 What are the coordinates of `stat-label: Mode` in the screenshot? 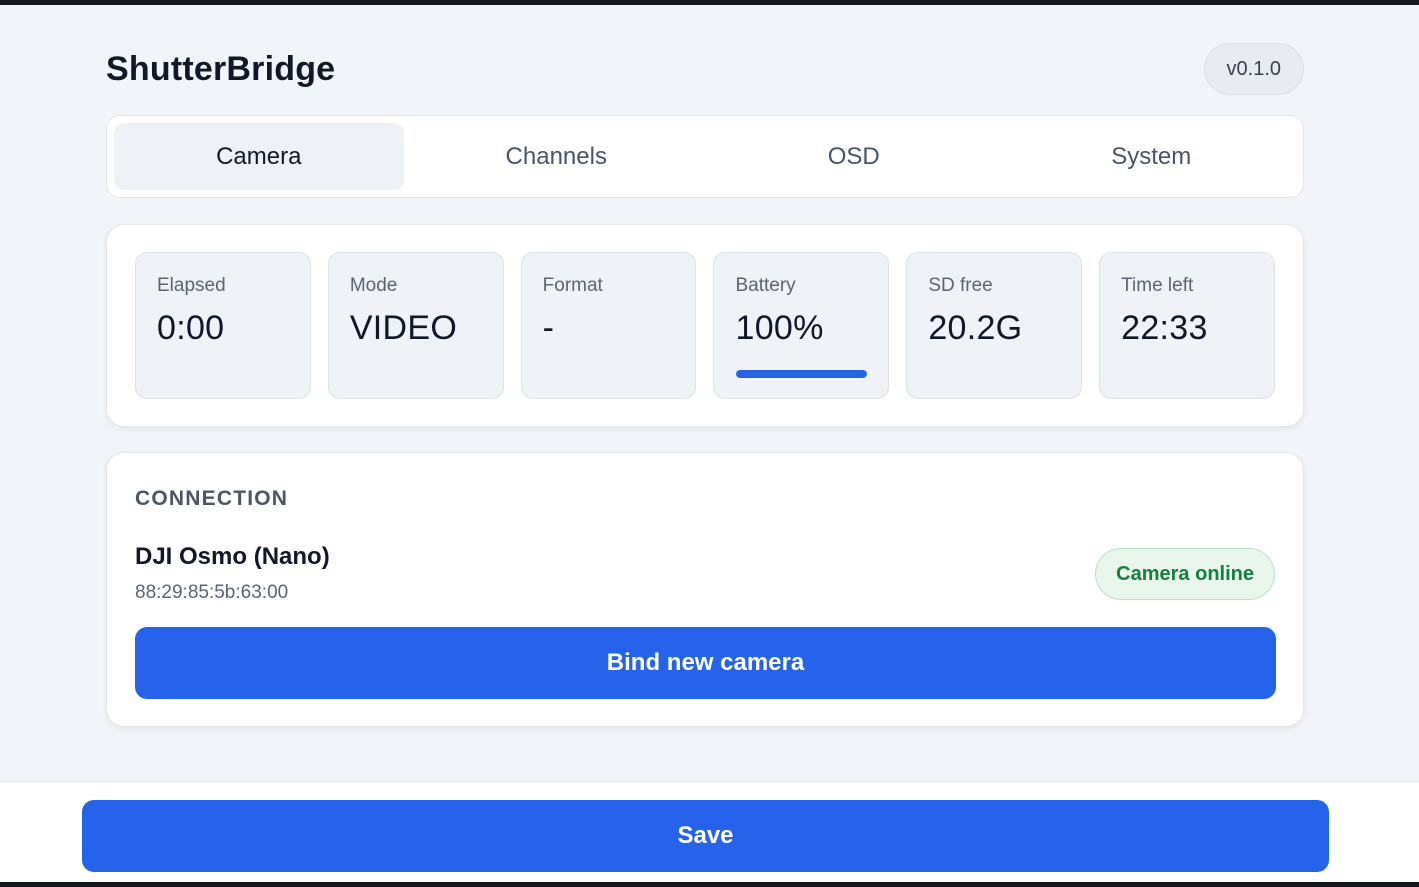 It's located at (373, 285).